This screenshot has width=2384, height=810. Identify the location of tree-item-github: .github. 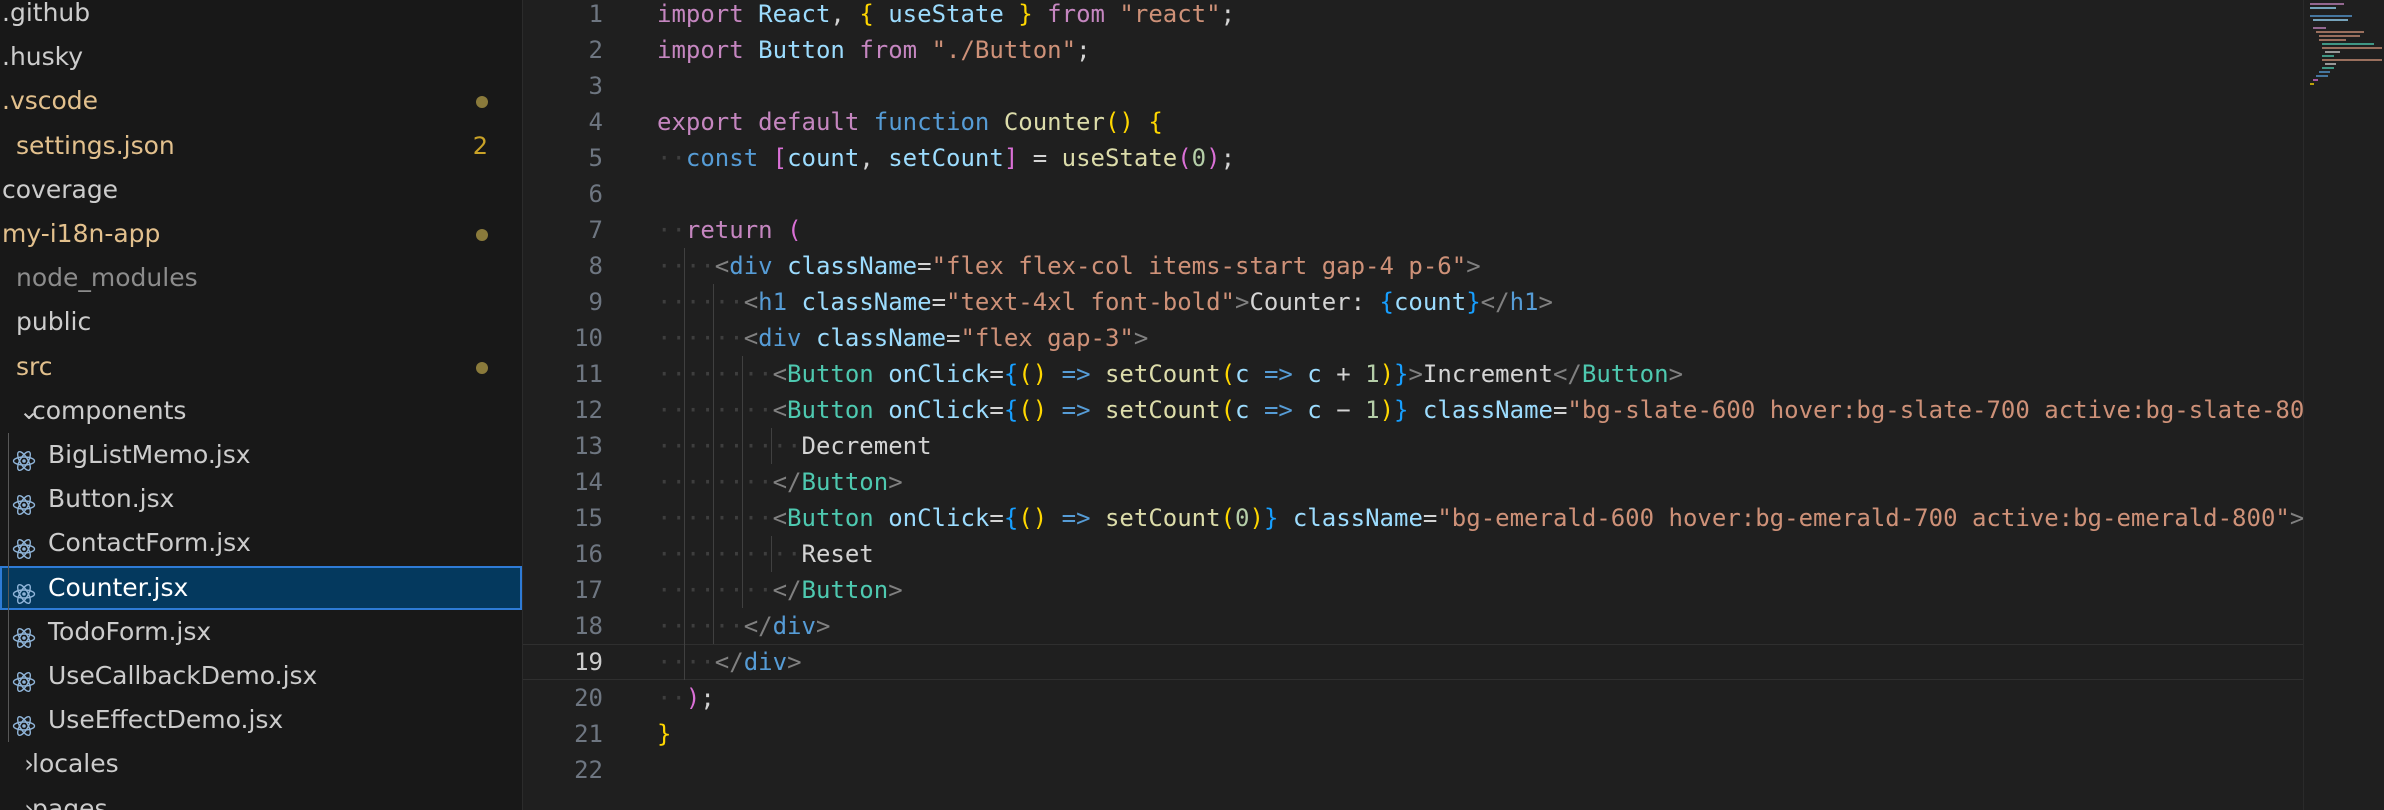
(261, 17).